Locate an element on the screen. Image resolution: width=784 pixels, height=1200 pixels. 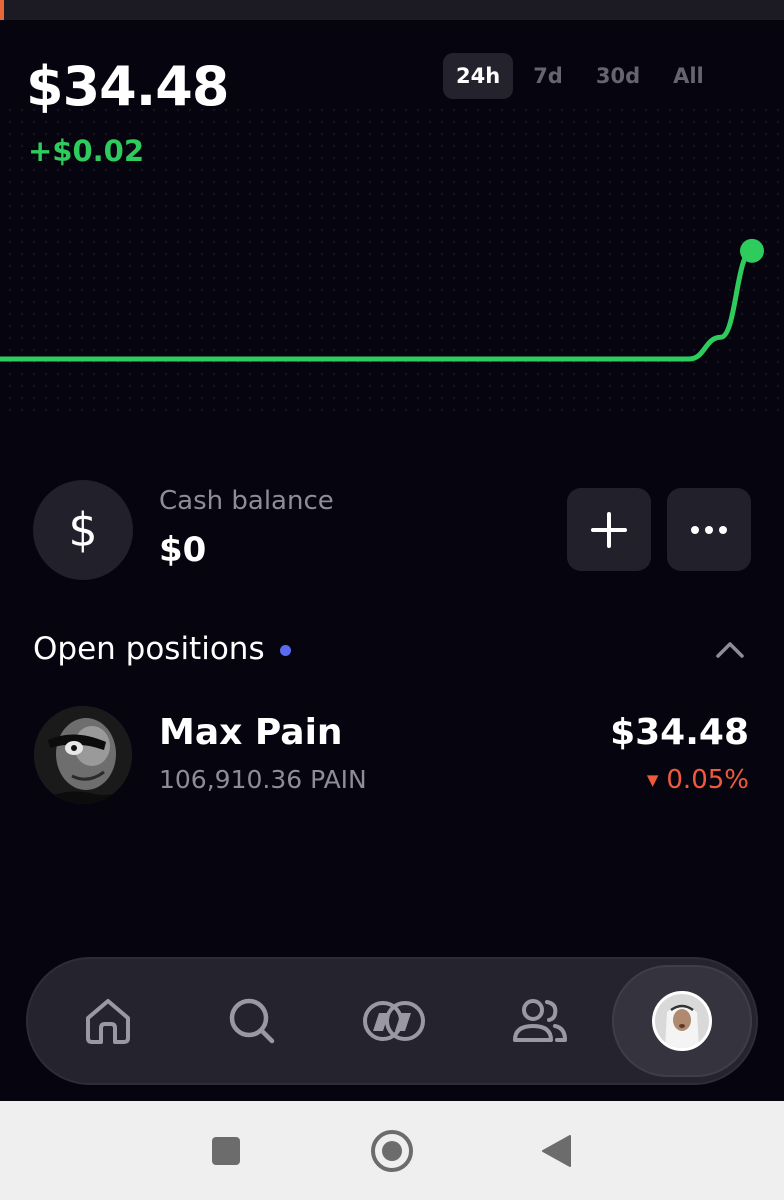
cash-balance-label: Cash balance is located at coordinates (246, 501).